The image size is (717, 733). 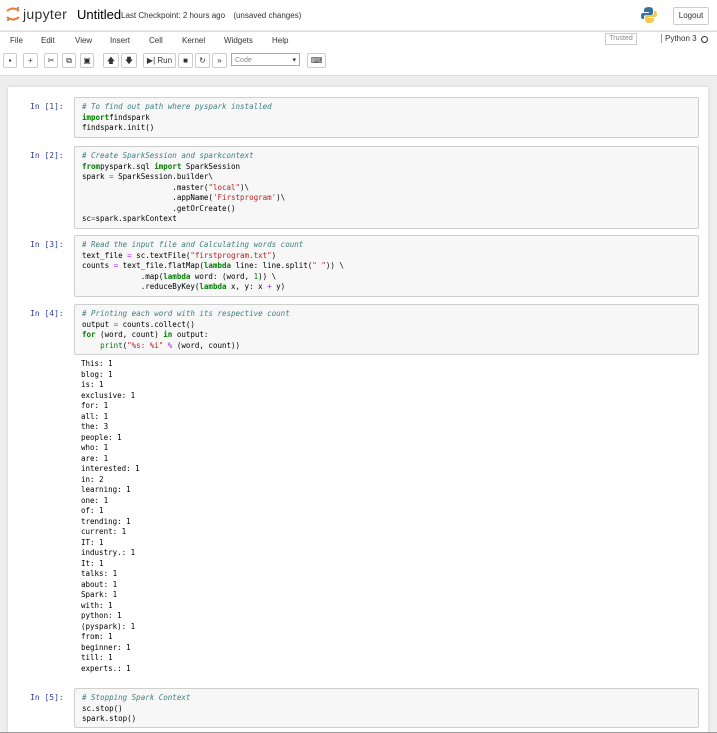 What do you see at coordinates (95, 416) in the screenshot?
I see `output-line: all: 1` at bounding box center [95, 416].